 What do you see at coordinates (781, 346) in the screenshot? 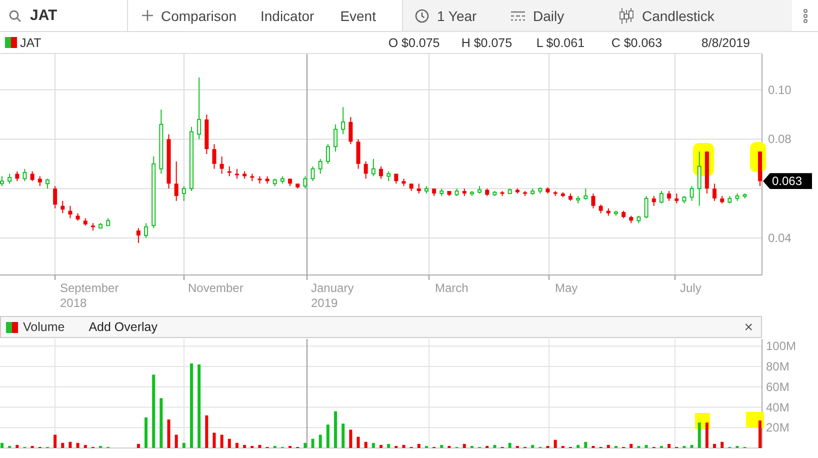
I see `y-axis-label: 100M` at bounding box center [781, 346].